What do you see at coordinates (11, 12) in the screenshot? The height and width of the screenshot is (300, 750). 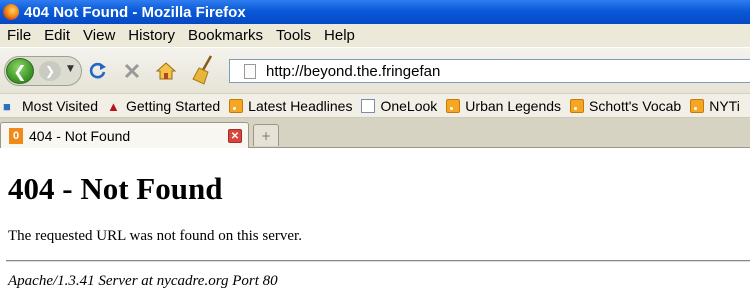 I see `firefox-logo-icon` at bounding box center [11, 12].